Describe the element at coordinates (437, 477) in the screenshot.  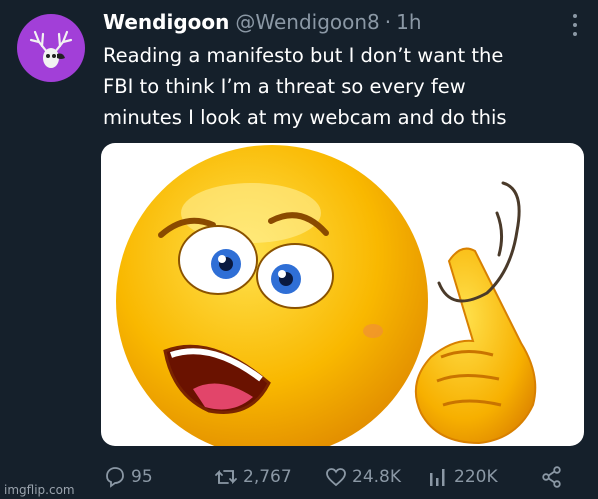
I see `views-bar-chart-icon` at that location.